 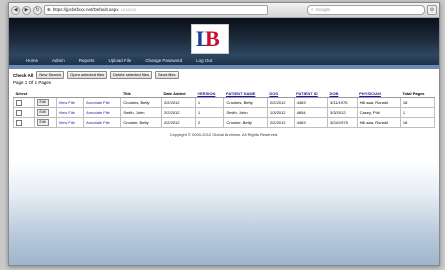 What do you see at coordinates (18, 82) in the screenshot?
I see `page-label: Page` at bounding box center [18, 82].